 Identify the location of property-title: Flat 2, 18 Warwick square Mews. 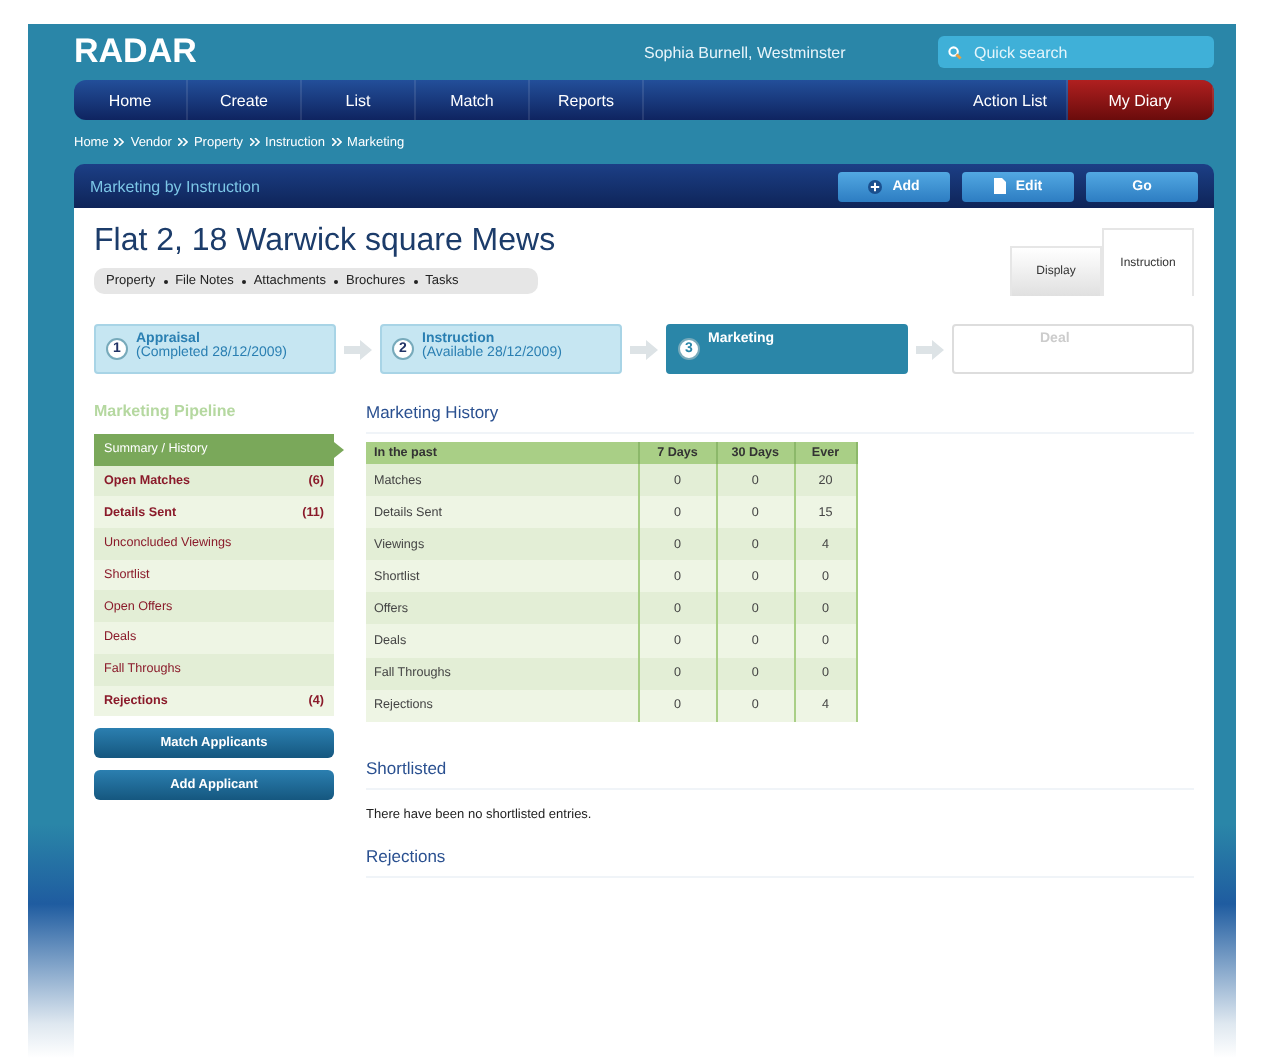
(325, 242).